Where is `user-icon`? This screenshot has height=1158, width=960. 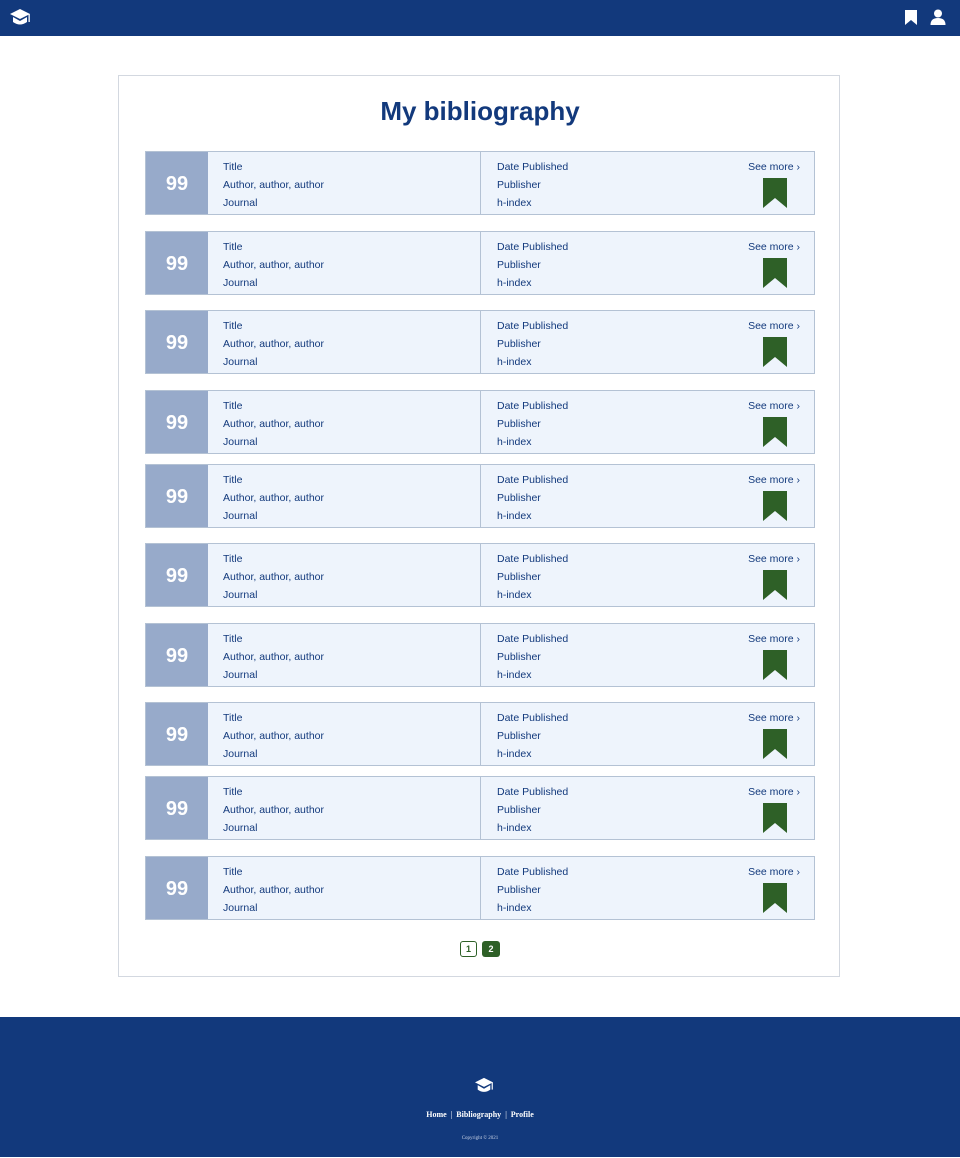
user-icon is located at coordinates (938, 17).